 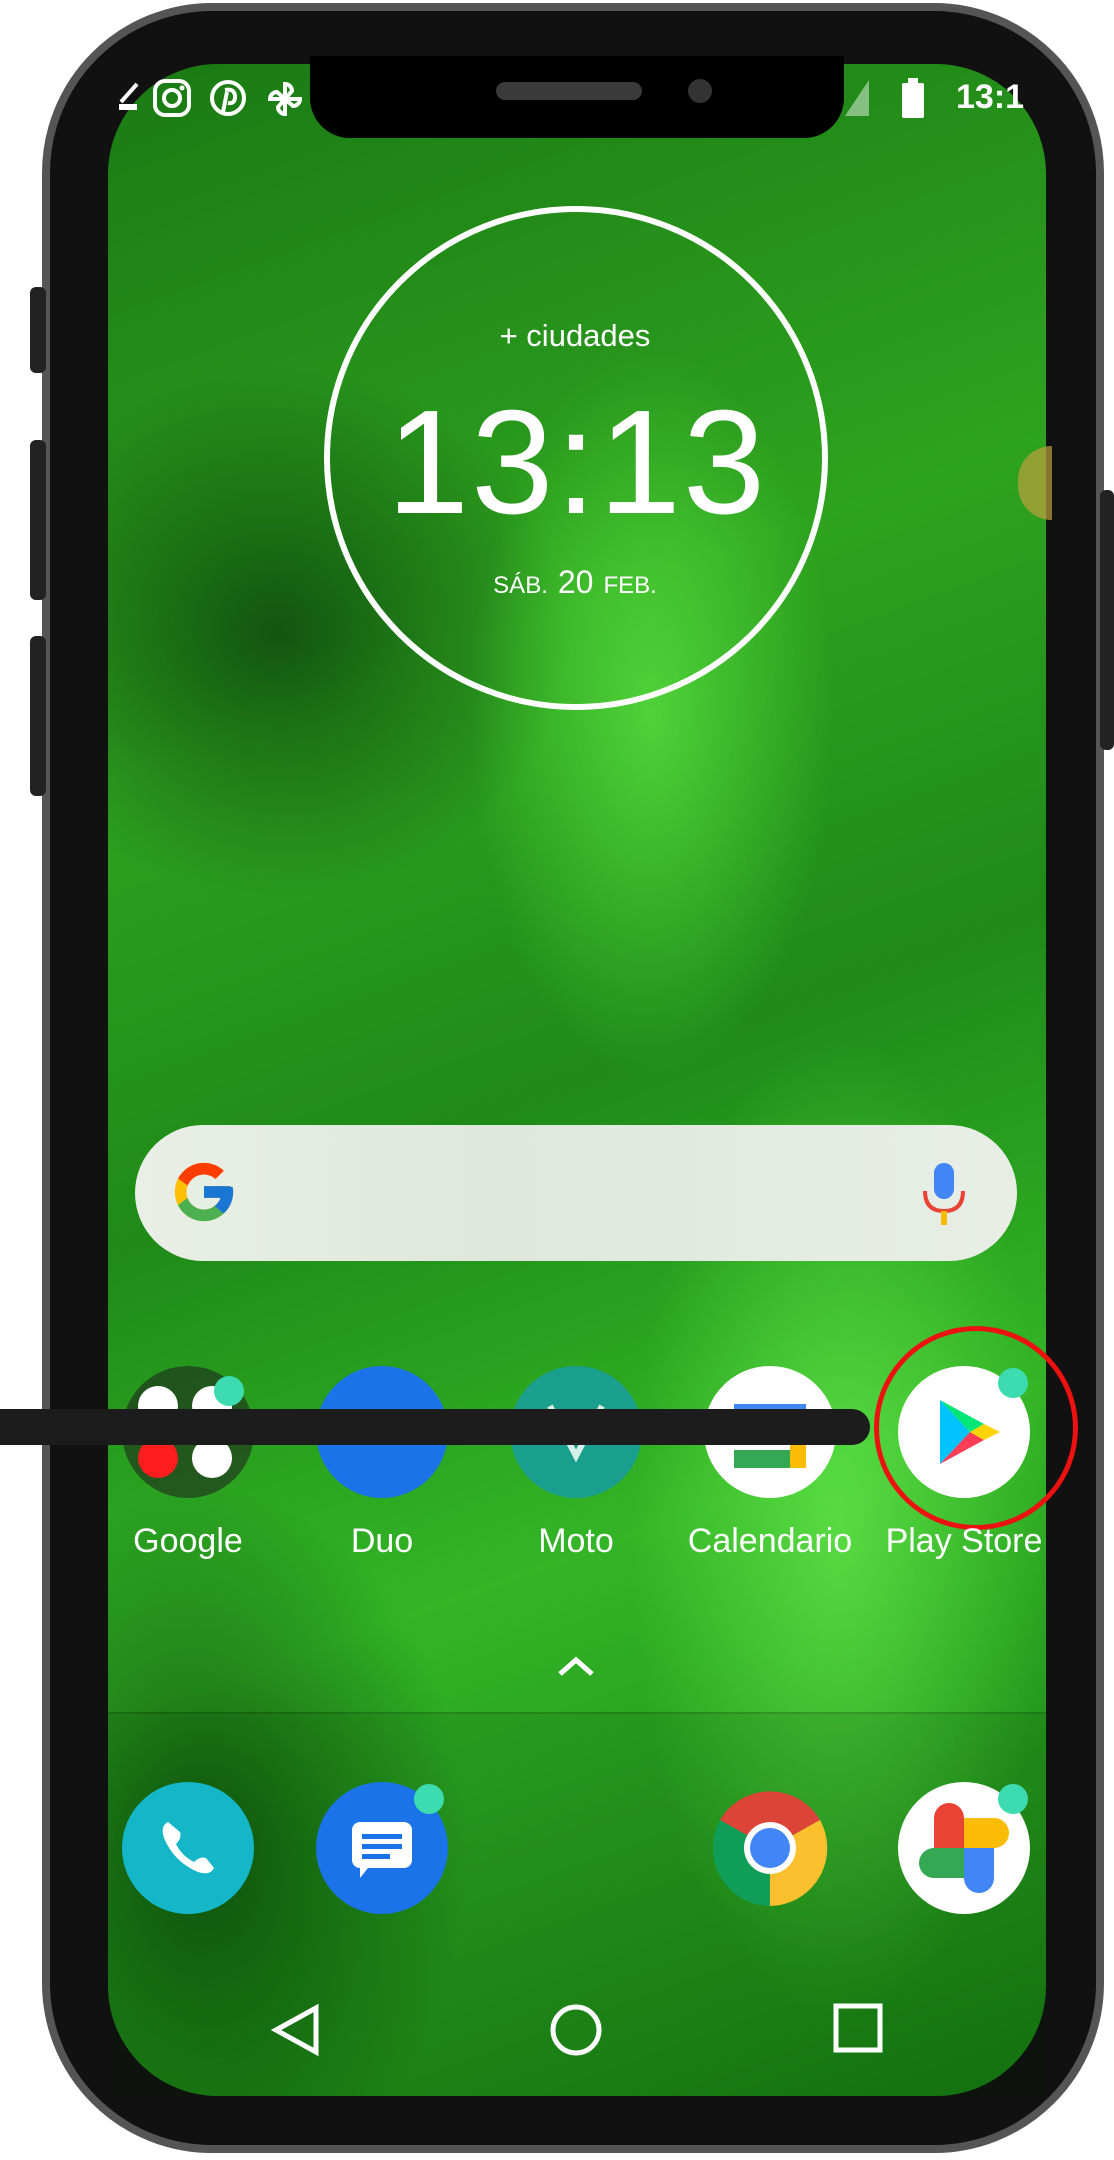 I want to click on notification-icon, so click(x=128, y=98).